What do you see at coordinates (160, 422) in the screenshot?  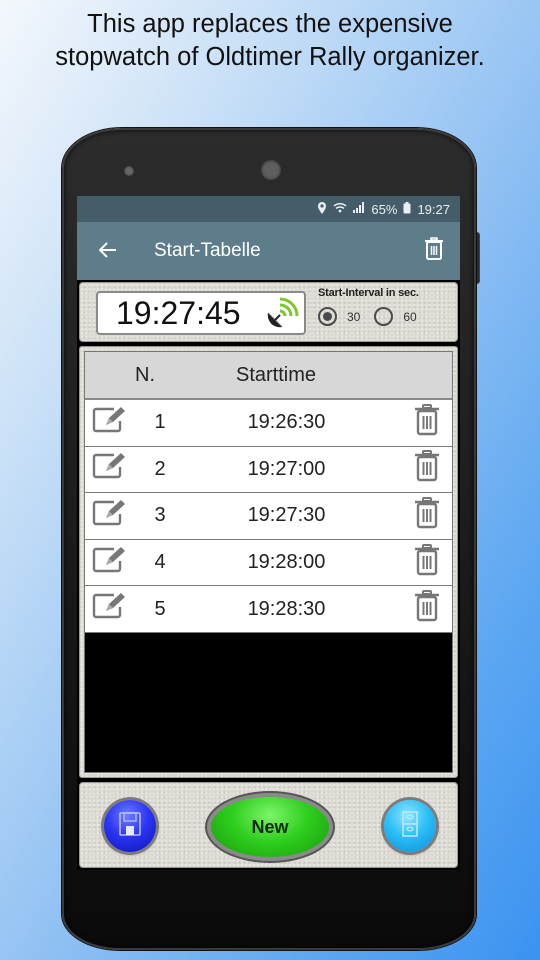 I see `row-number: 1` at bounding box center [160, 422].